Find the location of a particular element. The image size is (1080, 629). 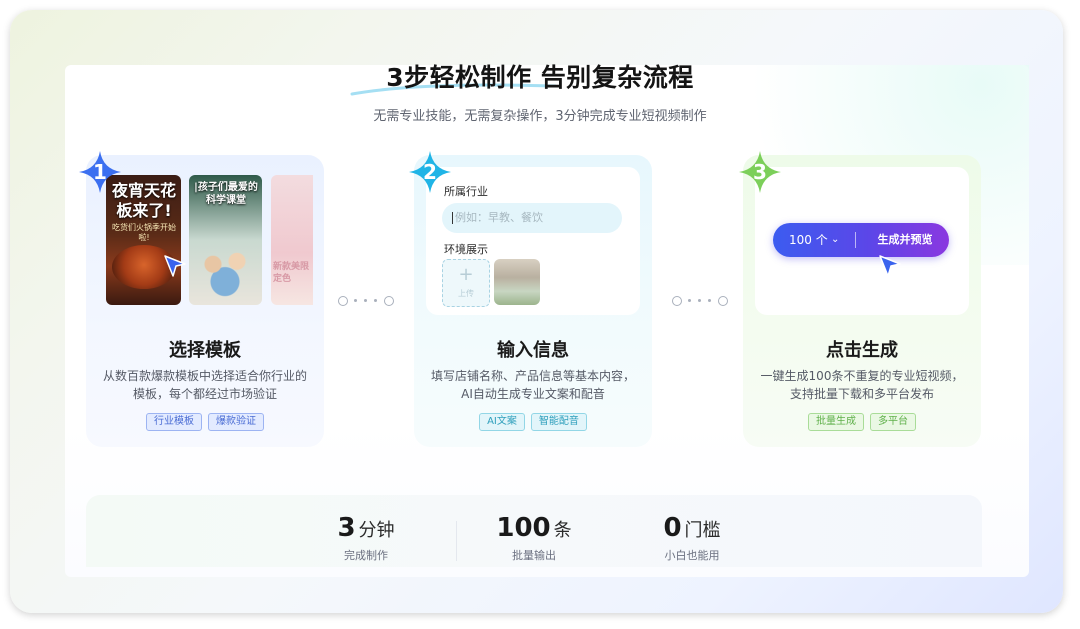

stat-item: 0 门槛 小白也能用 is located at coordinates (692, 538).